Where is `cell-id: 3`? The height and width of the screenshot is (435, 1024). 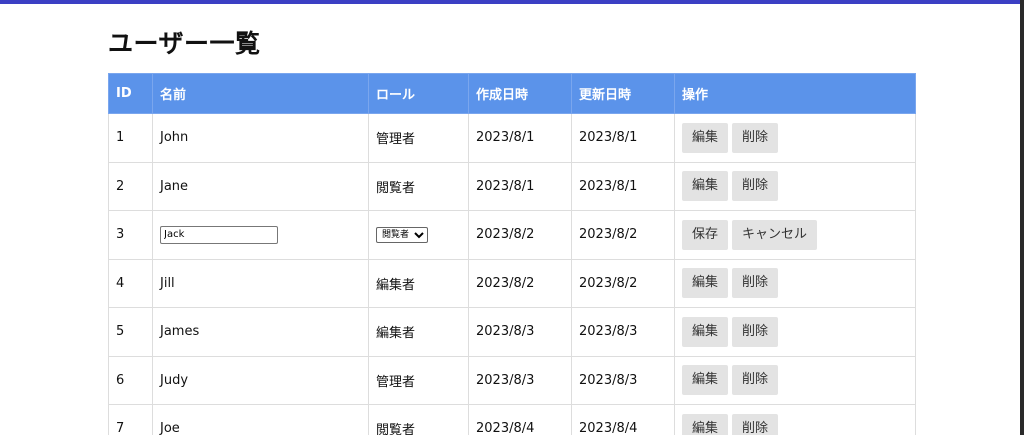 cell-id: 3 is located at coordinates (130, 235).